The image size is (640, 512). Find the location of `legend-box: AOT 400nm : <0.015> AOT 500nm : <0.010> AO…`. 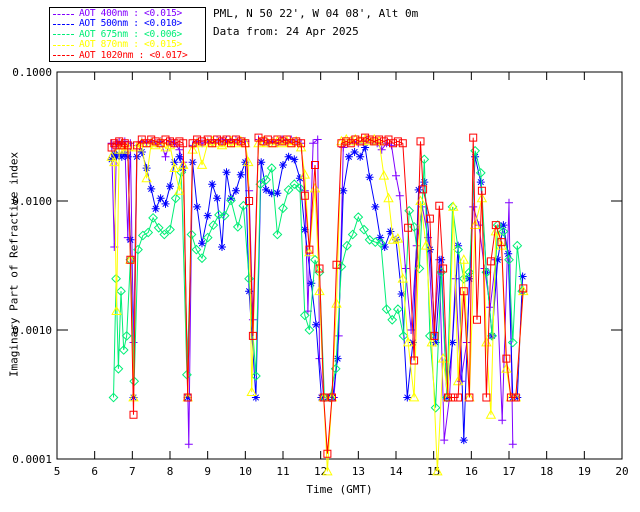

legend-box: AOT 400nm : <0.015> AOT 500nm : <0.010> AO… is located at coordinates (127, 34).